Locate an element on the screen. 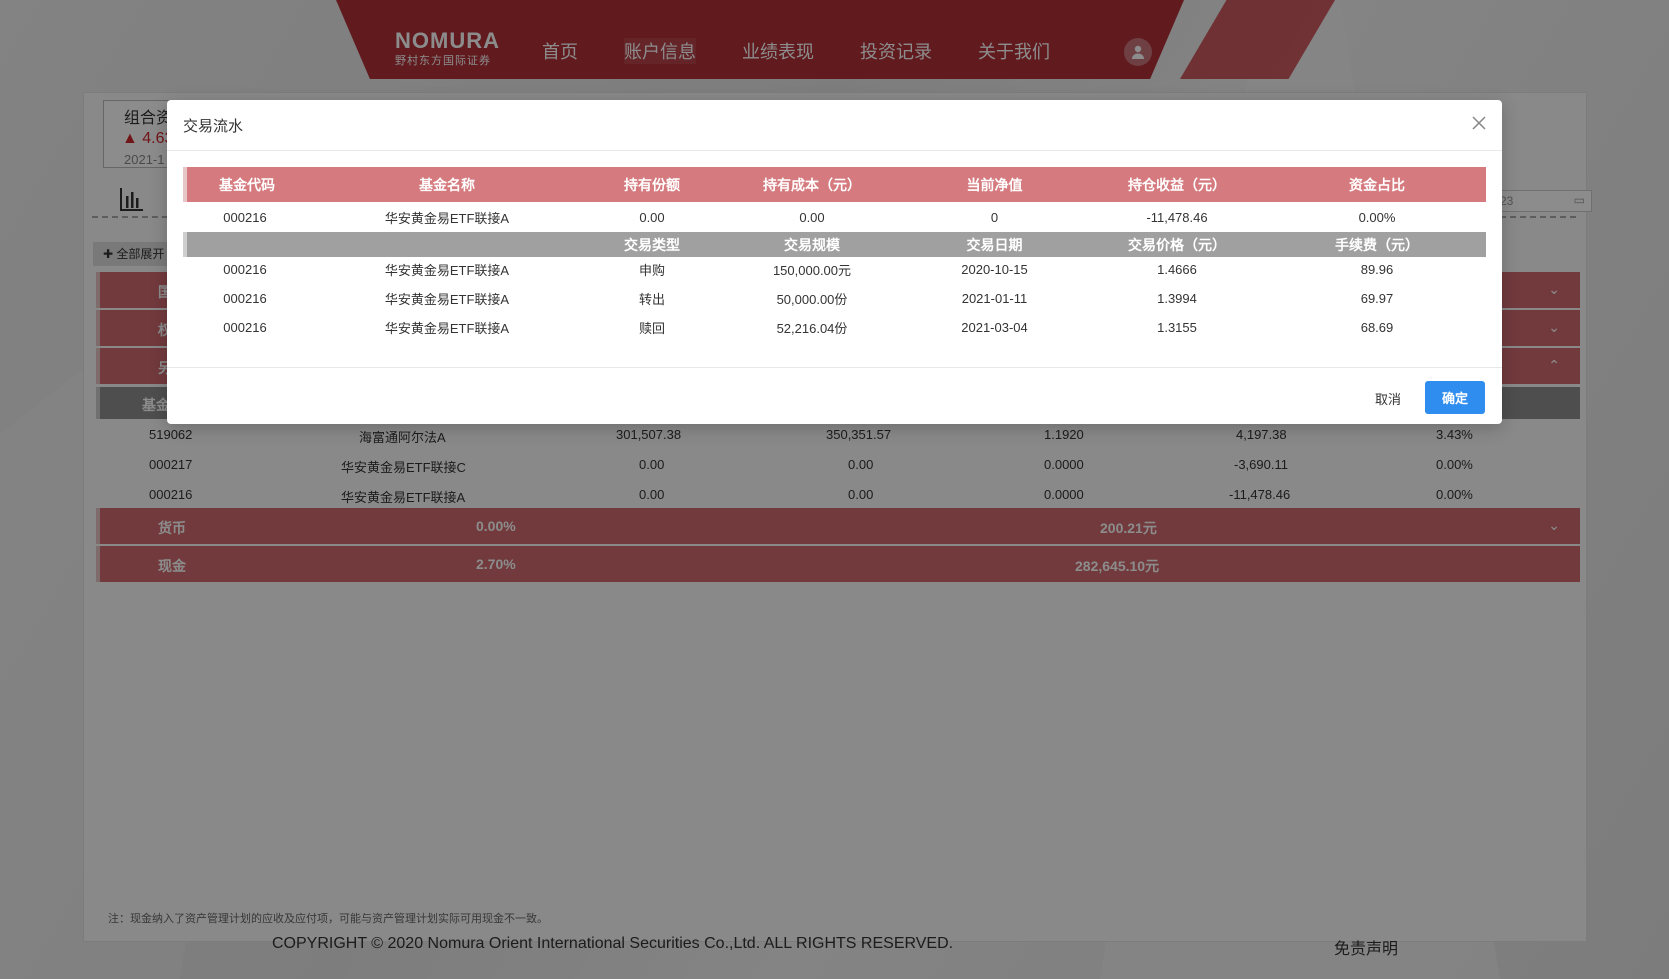 This screenshot has width=1669, height=979. holding-header-row: 基金代码 基金名称 持有份额 持有成本（元） 当前净值 持仓收益（元） 资金占比 is located at coordinates (834, 184).